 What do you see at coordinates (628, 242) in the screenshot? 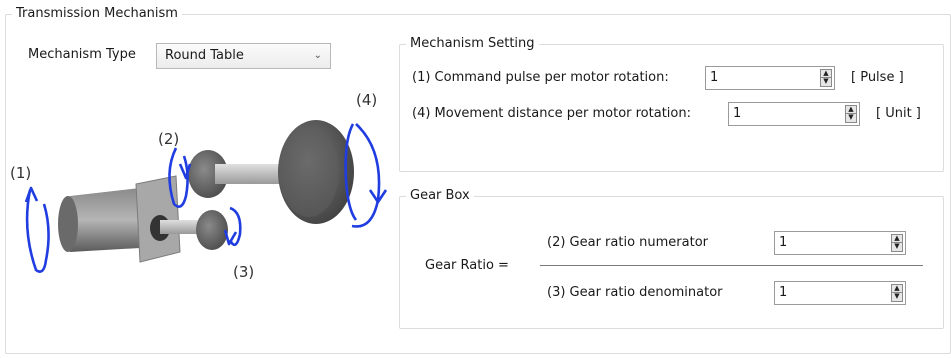
I see `numerator-label: (2) Gear ratio numerator` at bounding box center [628, 242].